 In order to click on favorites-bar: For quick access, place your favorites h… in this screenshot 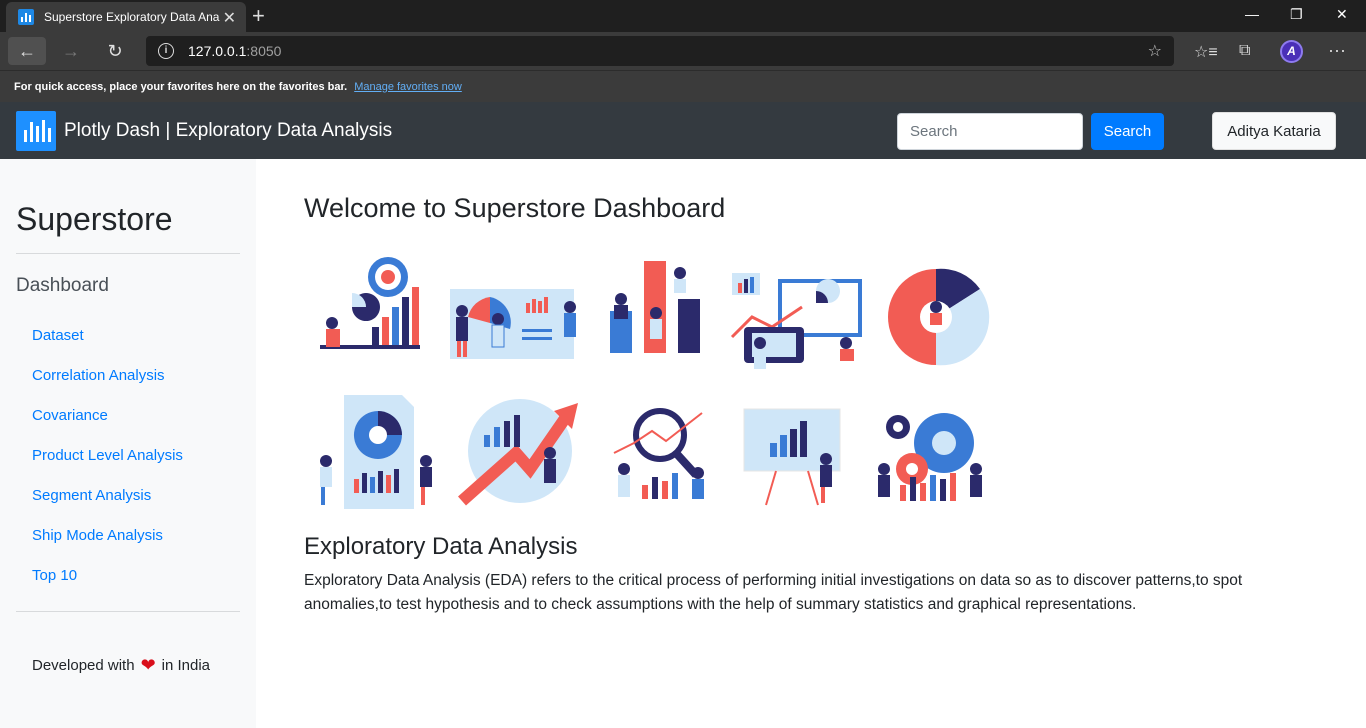, I will do `click(683, 86)`.